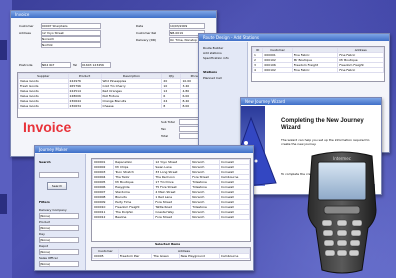 The image size is (396, 278). What do you see at coordinates (43, 106) in the screenshot?
I see `cell: Value Goods` at bounding box center [43, 106].